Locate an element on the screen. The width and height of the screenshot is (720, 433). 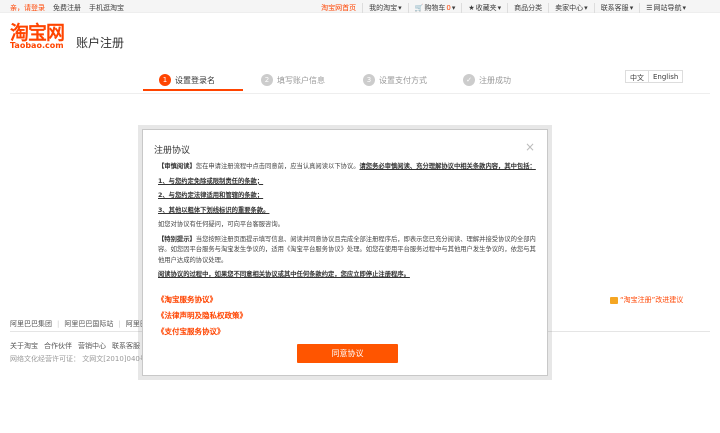
cart-link: 🛒 购物车 0 ▾ is located at coordinates (434, 8).